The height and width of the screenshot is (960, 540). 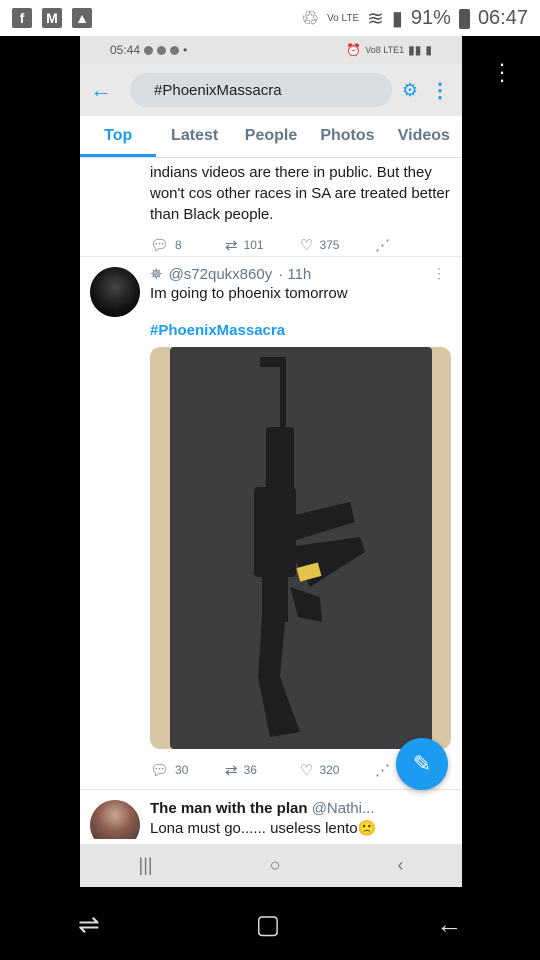 I want to click on user-badge-icon: ✵, so click(x=156, y=274).